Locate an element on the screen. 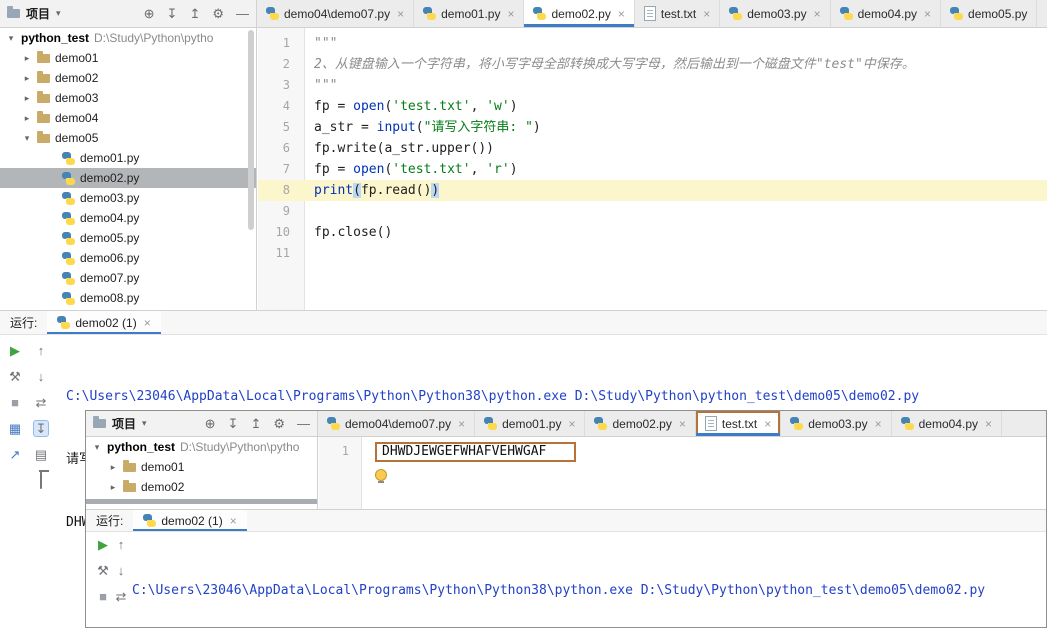 The image size is (1047, 644). tree-item-demo02: ▸ demo02 is located at coordinates (128, 78).